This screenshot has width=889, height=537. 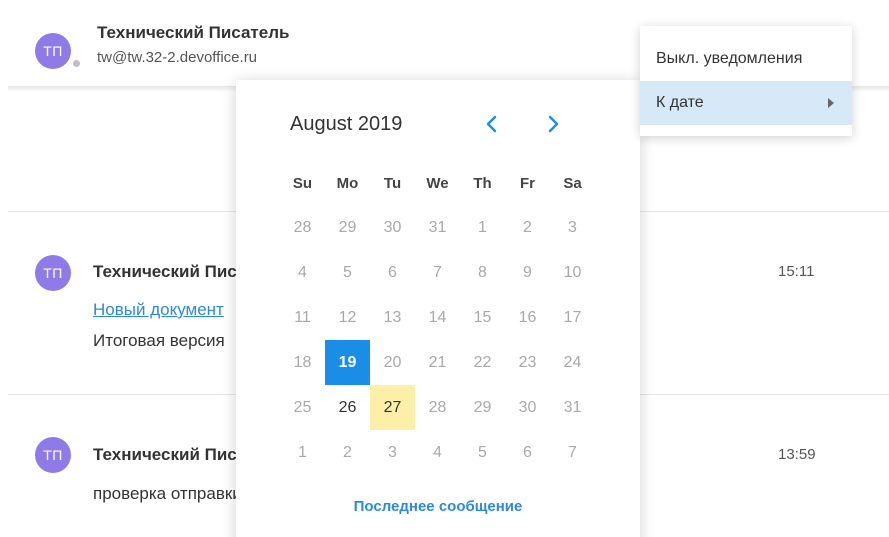 I want to click on calendar-day: 22, so click(x=482, y=362).